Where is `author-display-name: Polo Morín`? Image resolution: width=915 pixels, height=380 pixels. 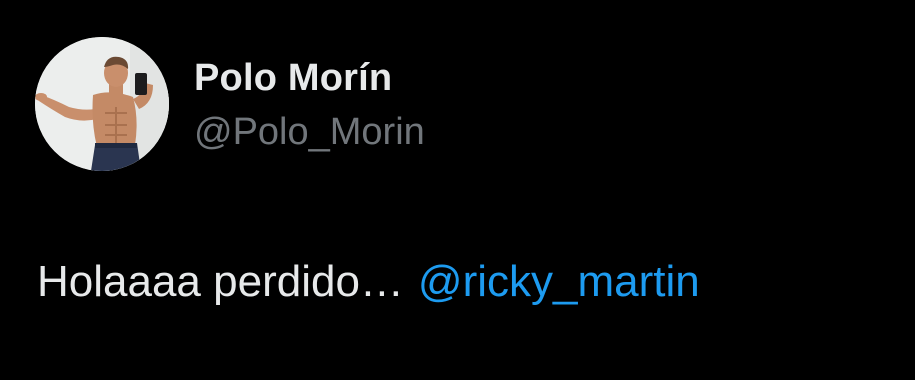
author-display-name: Polo Morín is located at coordinates (293, 78).